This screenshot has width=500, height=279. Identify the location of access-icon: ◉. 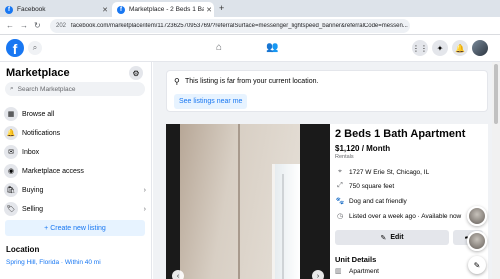
(11, 171).